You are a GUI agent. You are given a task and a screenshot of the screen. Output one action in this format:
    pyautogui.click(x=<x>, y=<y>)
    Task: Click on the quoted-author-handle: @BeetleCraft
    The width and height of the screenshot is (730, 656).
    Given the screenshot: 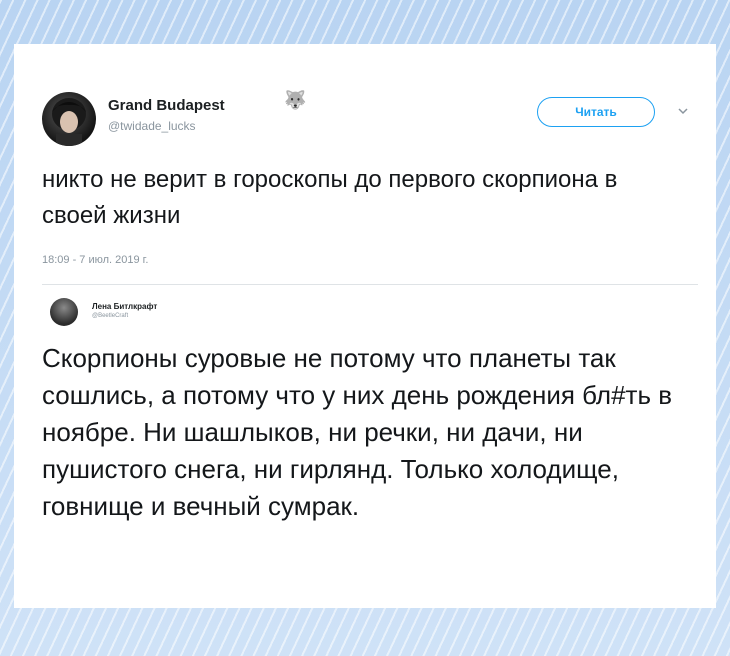 What is the action you would take?
    pyautogui.click(x=110, y=316)
    